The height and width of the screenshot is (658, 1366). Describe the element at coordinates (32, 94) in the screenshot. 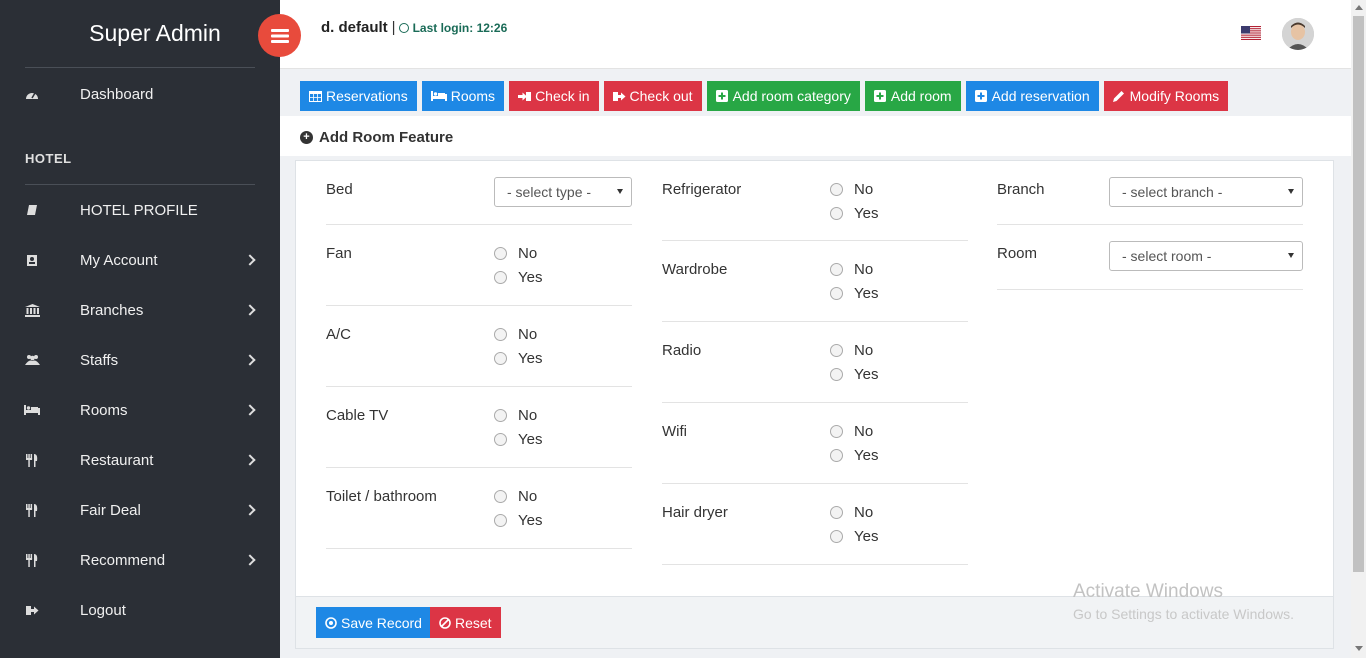

I see `dashboard-icon` at that location.